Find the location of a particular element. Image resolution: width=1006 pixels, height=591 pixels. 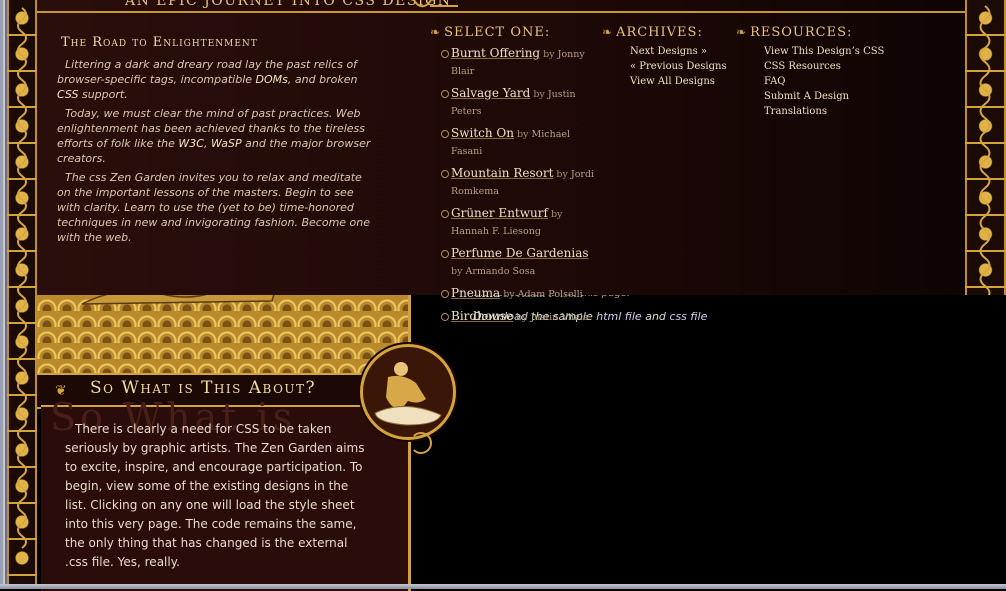

design-link: Pneuma is located at coordinates (475, 293).